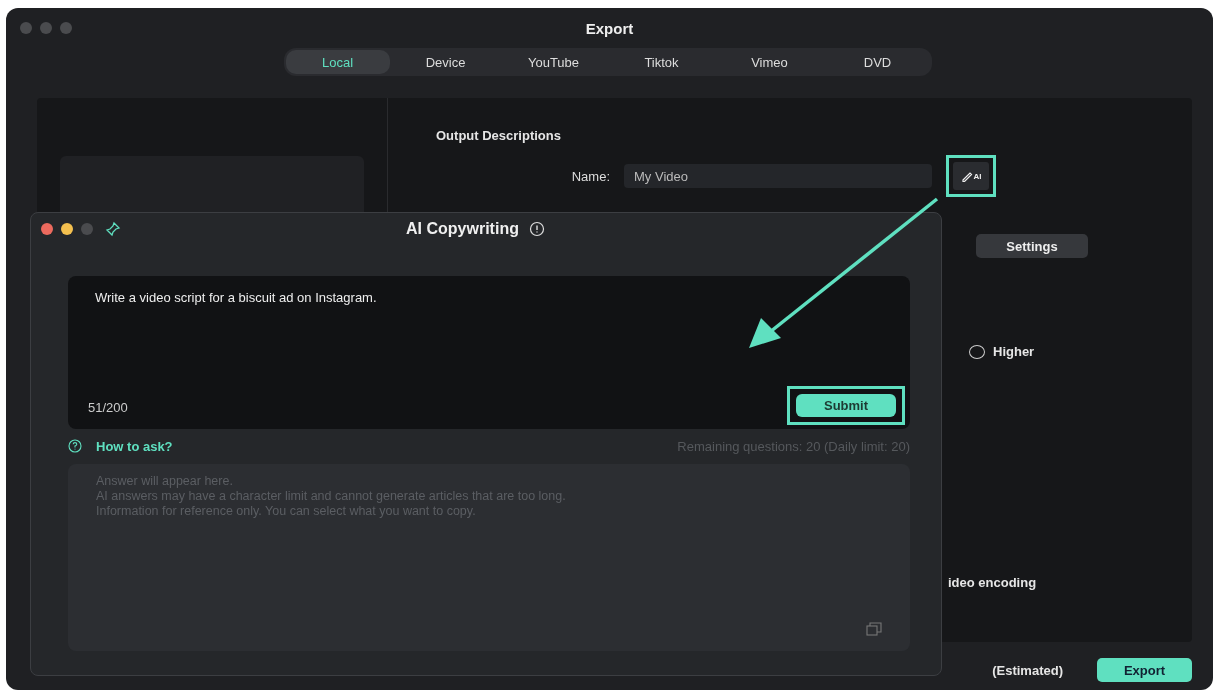  Describe the element at coordinates (536, 229) in the screenshot. I see `info-icon` at that location.